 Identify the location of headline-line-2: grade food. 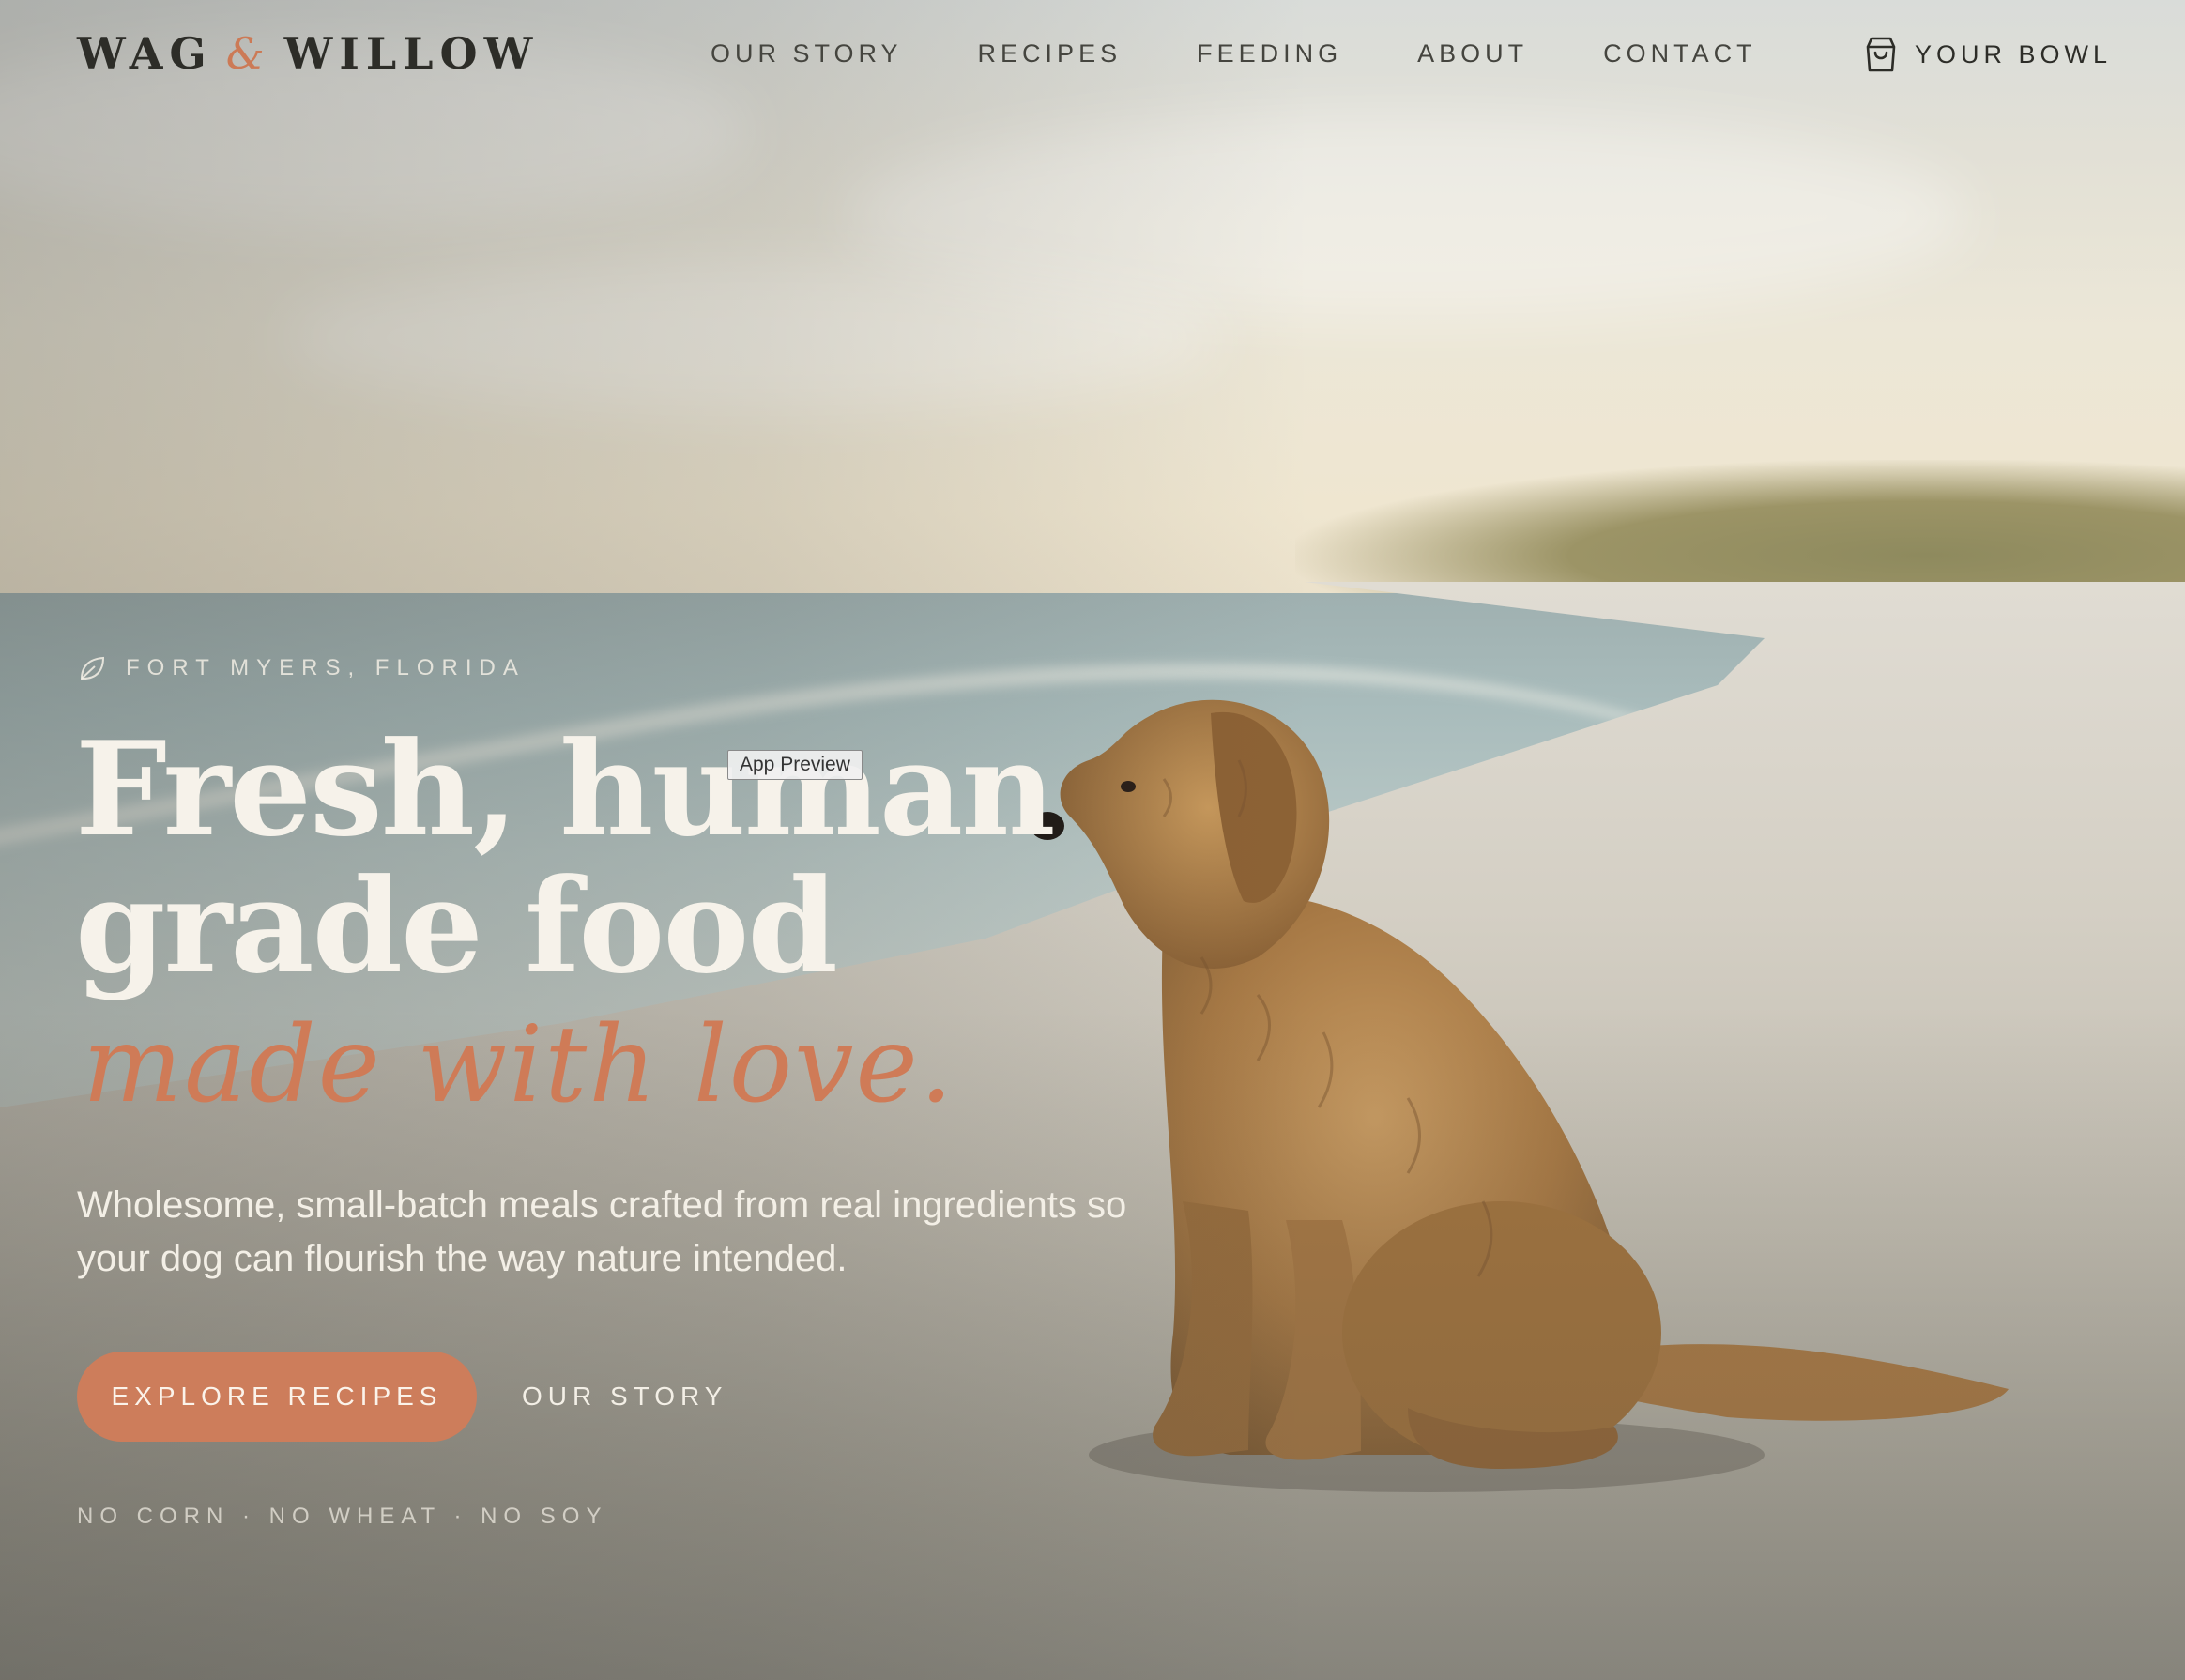
(456, 925).